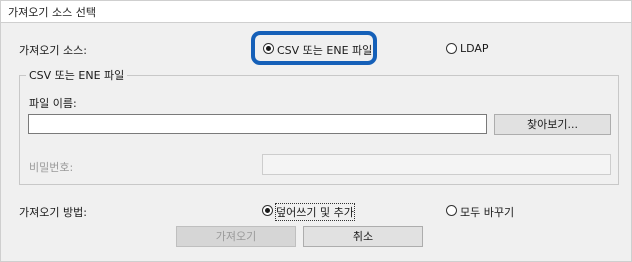 The height and width of the screenshot is (262, 632). I want to click on radio-overwrite-add, so click(267, 210).